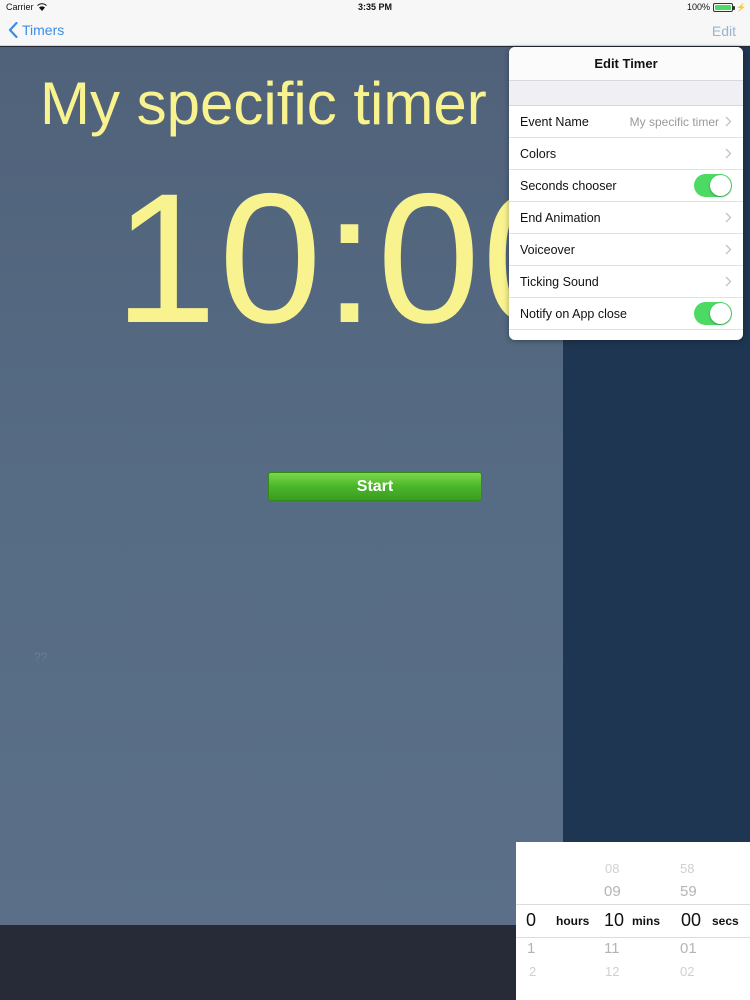 This screenshot has width=750, height=1000. Describe the element at coordinates (554, 121) in the screenshot. I see `row-label: Event Name` at that location.